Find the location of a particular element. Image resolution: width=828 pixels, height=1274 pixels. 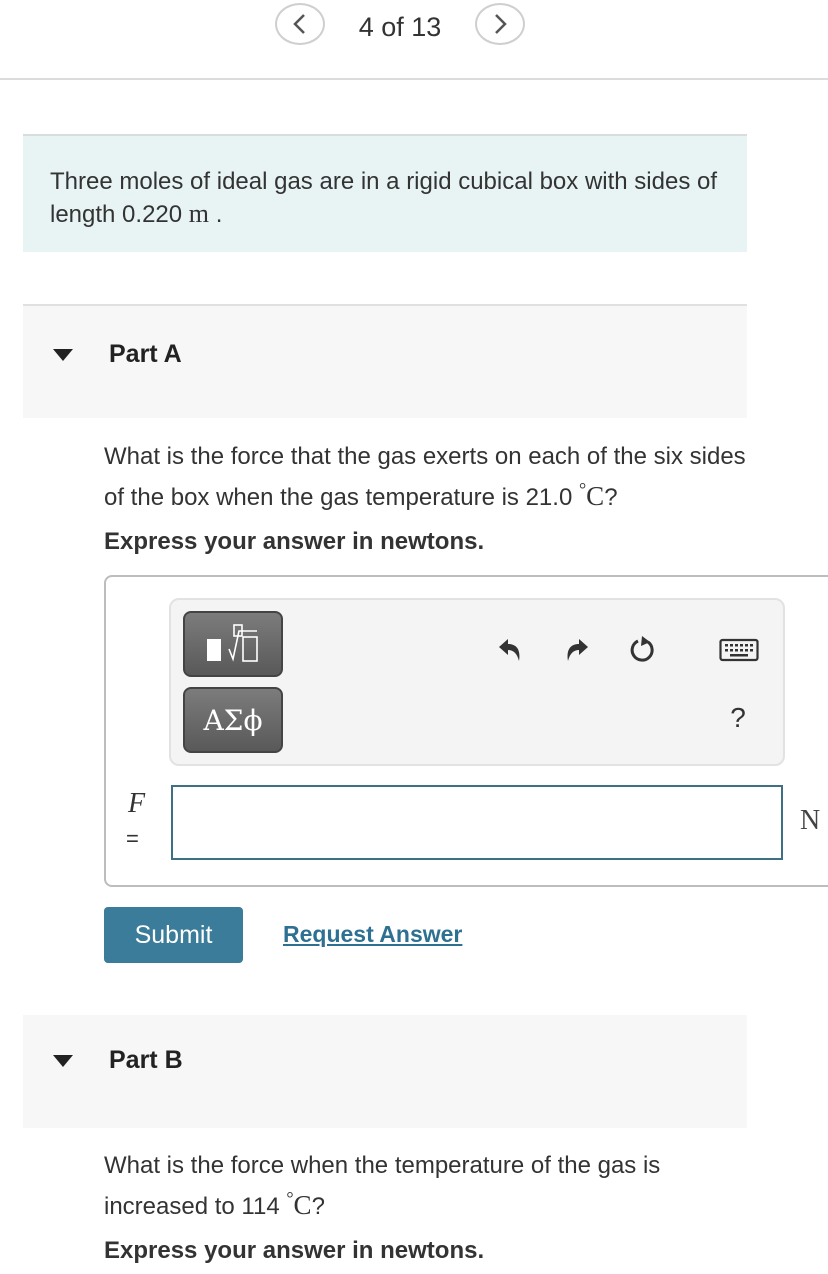

chevron-right-icon is located at coordinates (501, 24).